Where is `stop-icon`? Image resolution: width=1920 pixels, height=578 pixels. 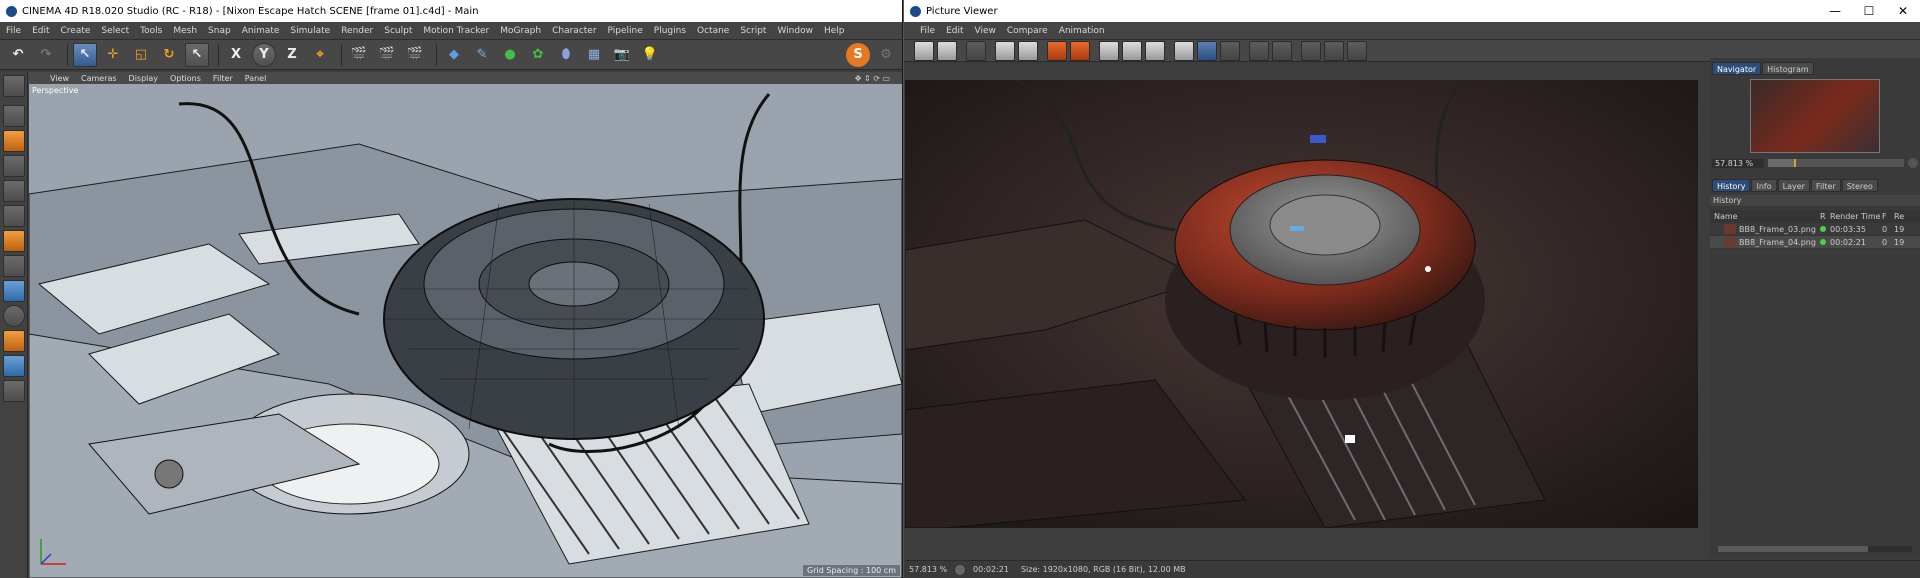 stop-icon is located at coordinates (1080, 50).